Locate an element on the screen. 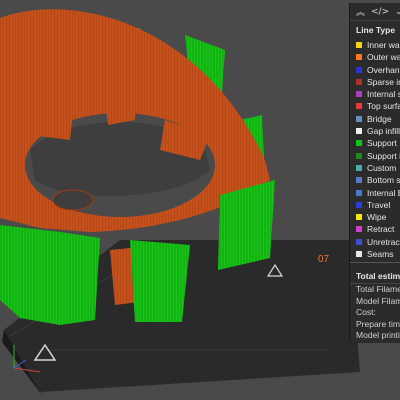 The height and width of the screenshot is (400, 400). legend-item-label: Seams is located at coordinates (380, 254).